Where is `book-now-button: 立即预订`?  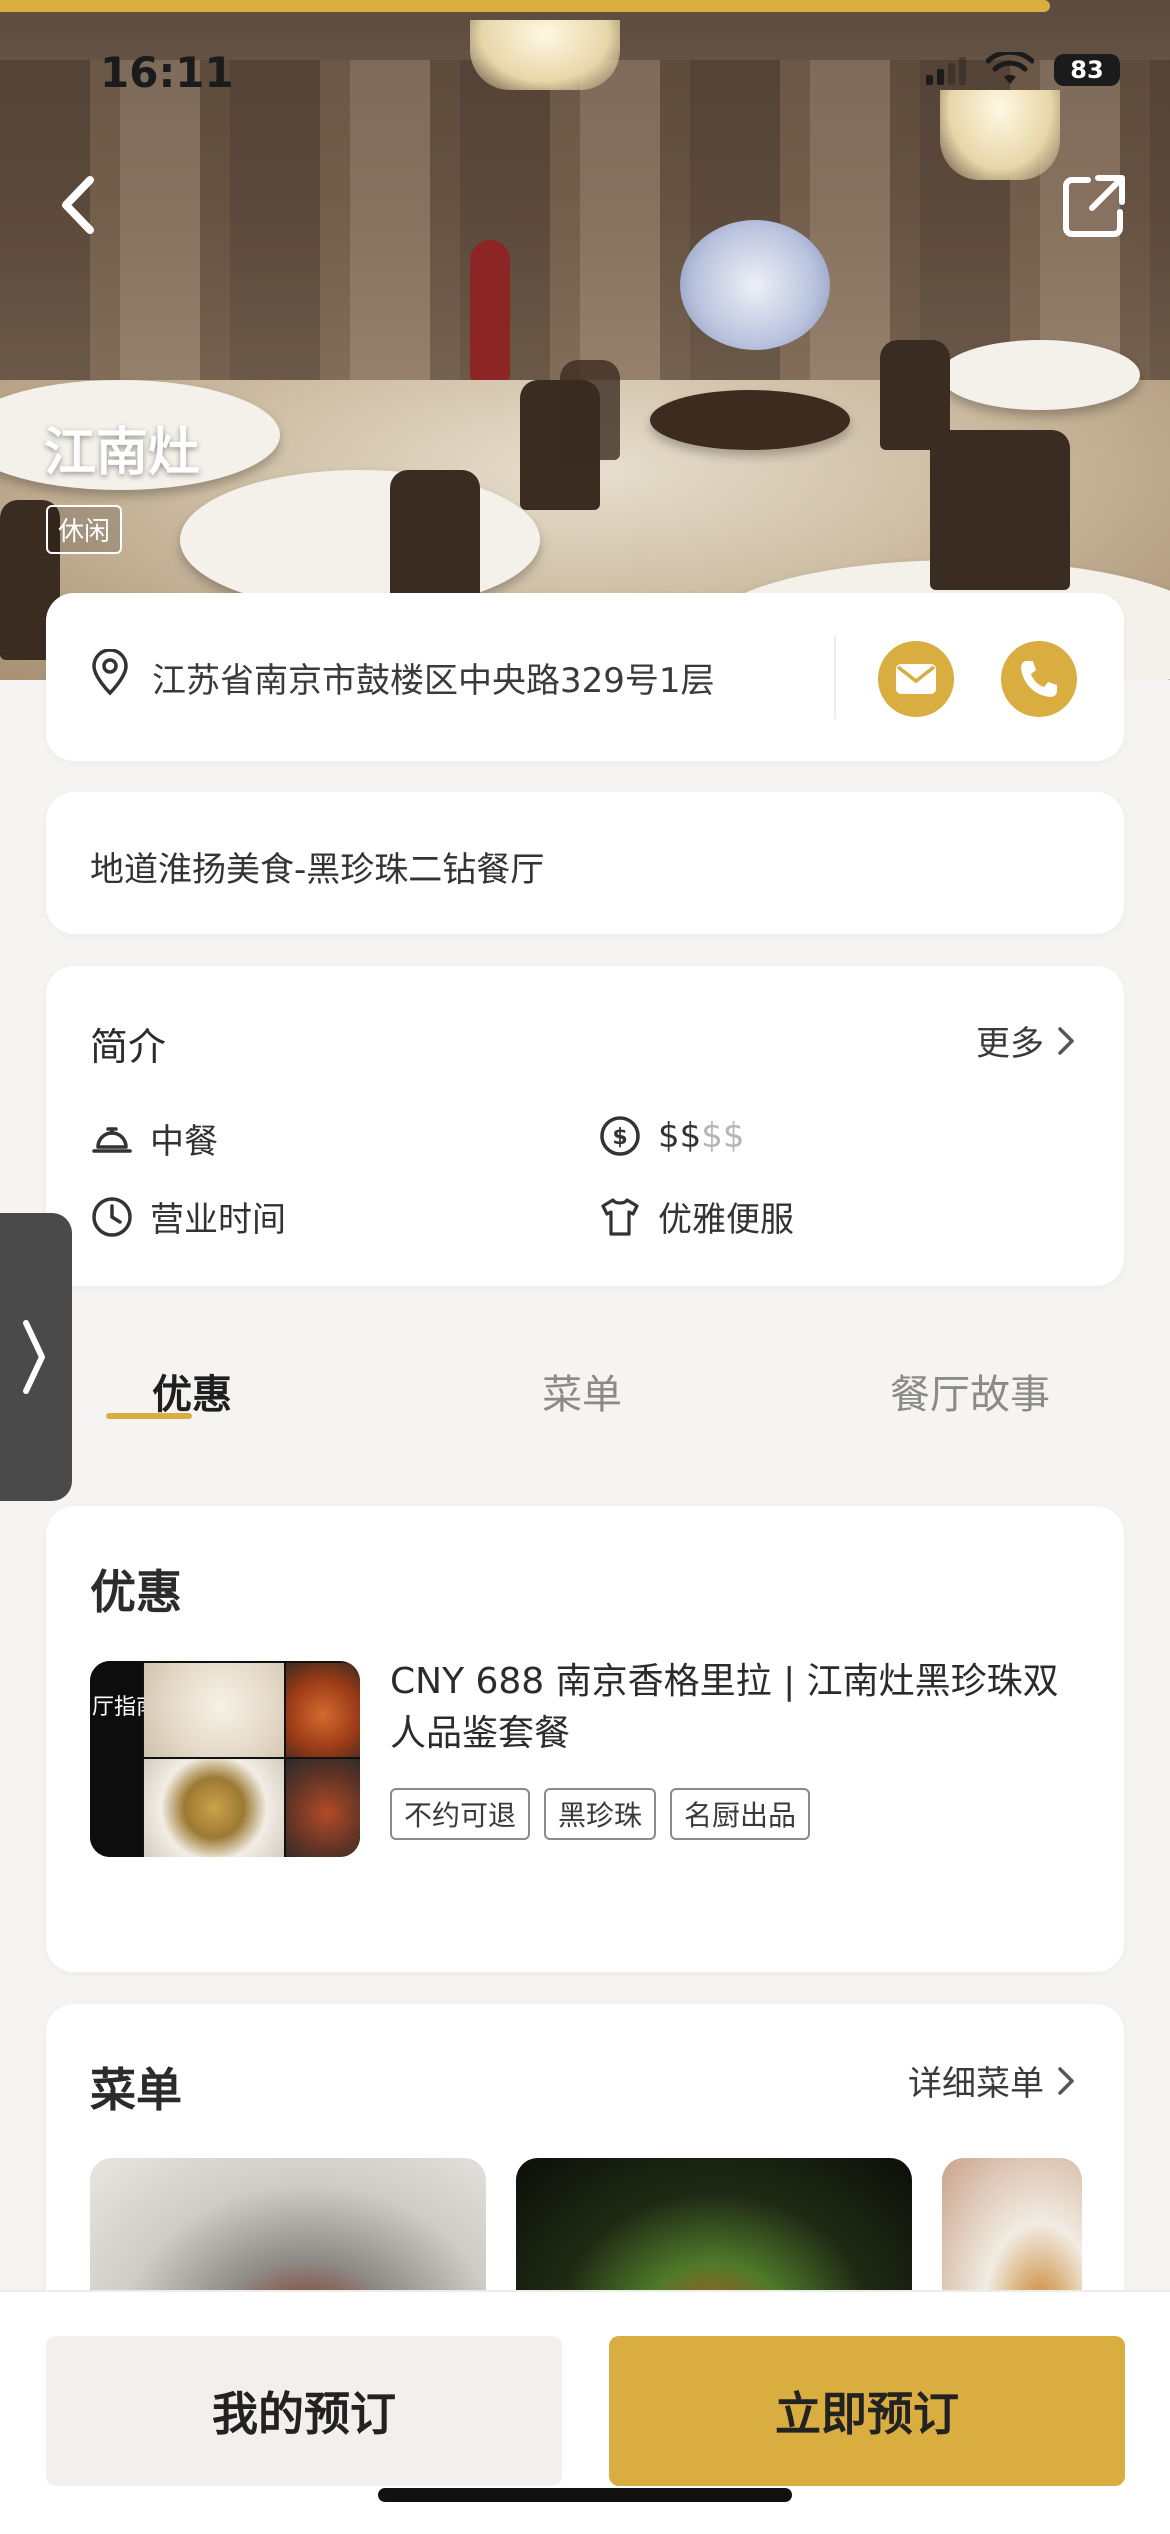
book-now-button: 立即预订 is located at coordinates (867, 2411).